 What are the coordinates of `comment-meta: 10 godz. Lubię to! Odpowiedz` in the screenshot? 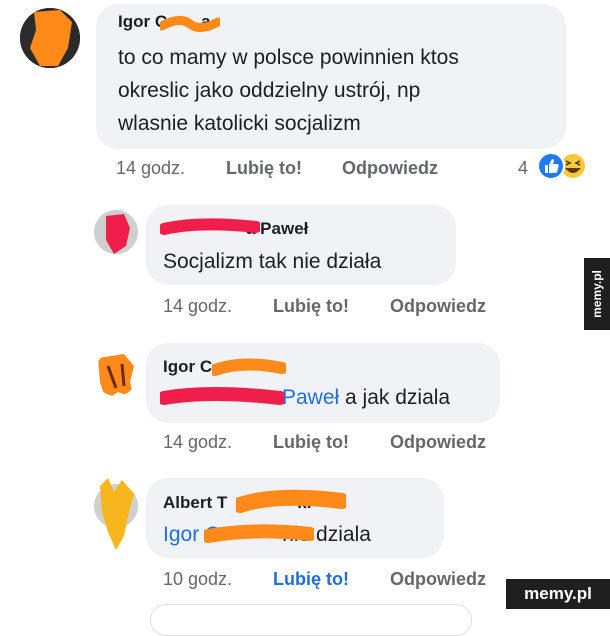 It's located at (343, 581).